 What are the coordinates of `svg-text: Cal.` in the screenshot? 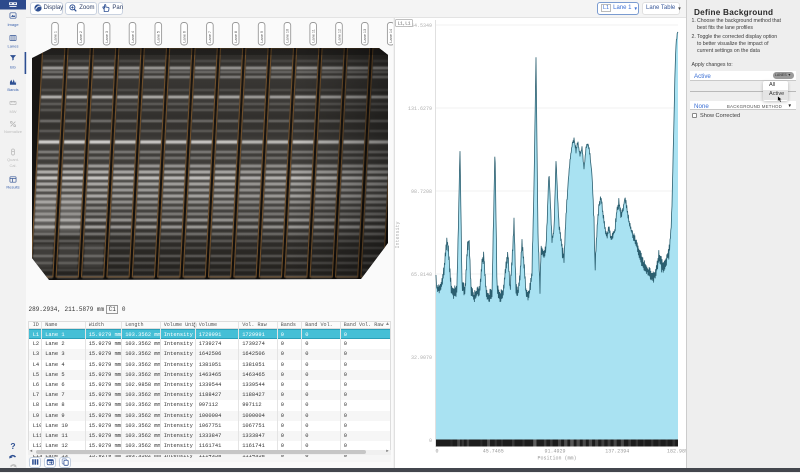 It's located at (12, 165).